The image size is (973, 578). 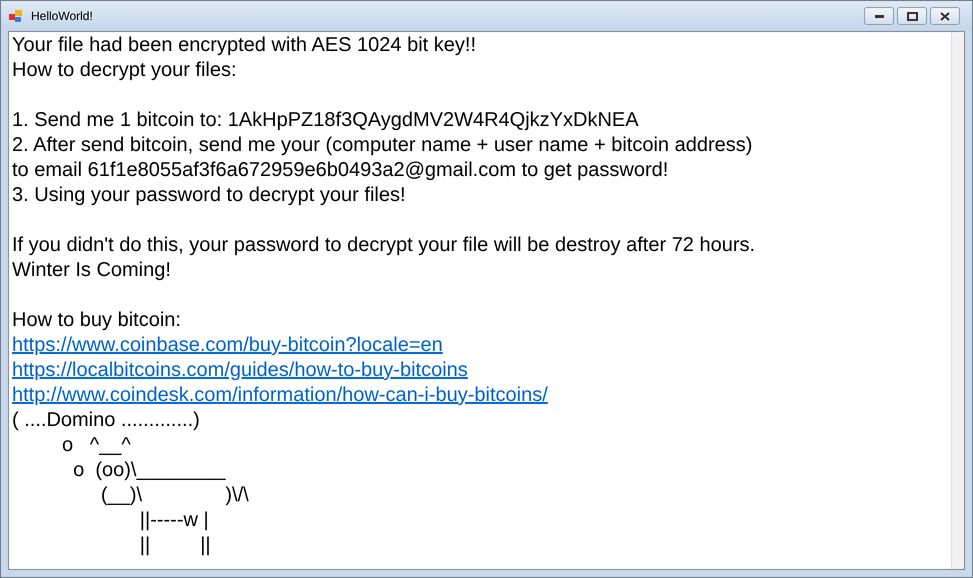 I want to click on maximize-button, so click(x=912, y=16).